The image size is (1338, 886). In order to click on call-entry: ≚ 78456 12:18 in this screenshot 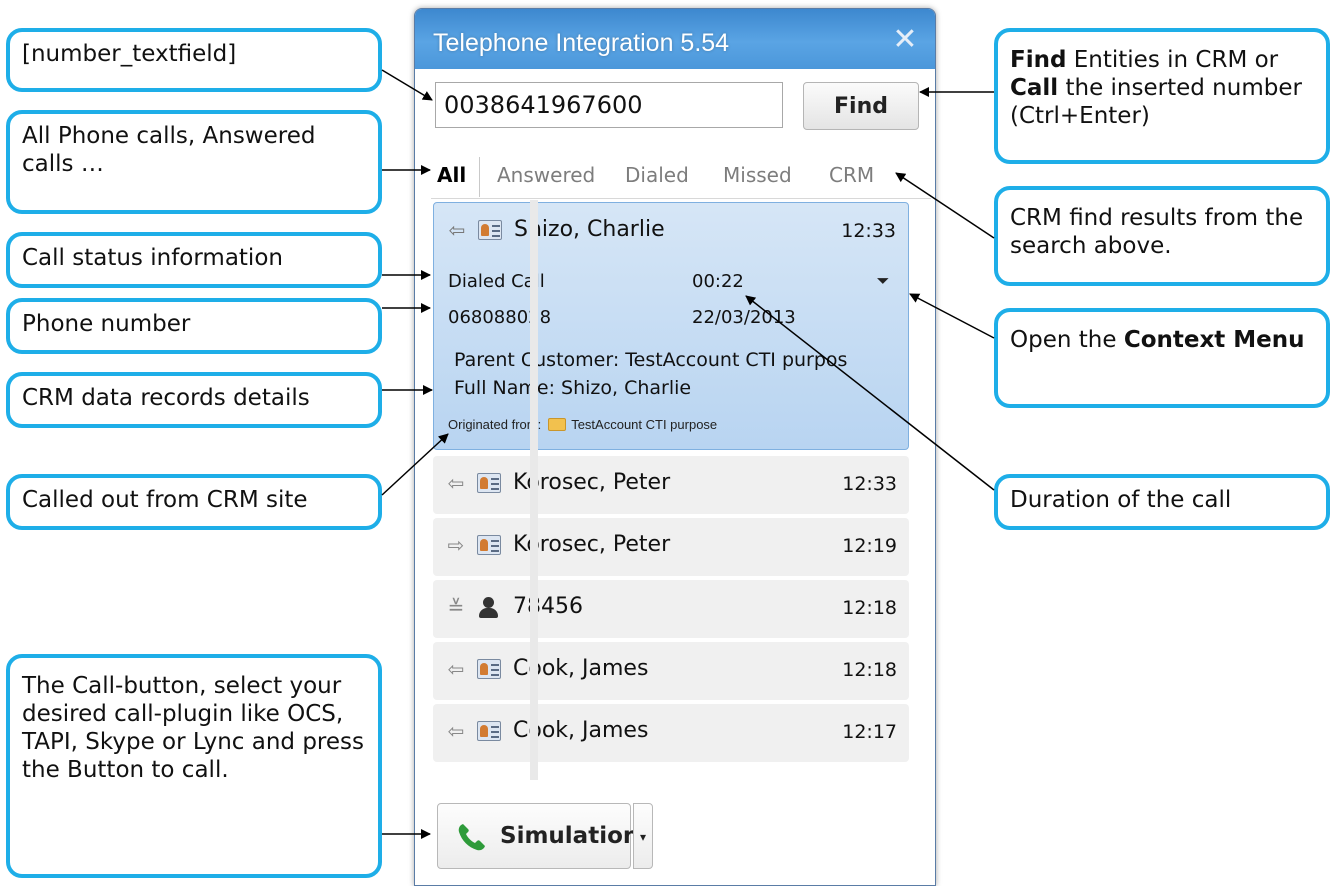, I will do `click(671, 609)`.